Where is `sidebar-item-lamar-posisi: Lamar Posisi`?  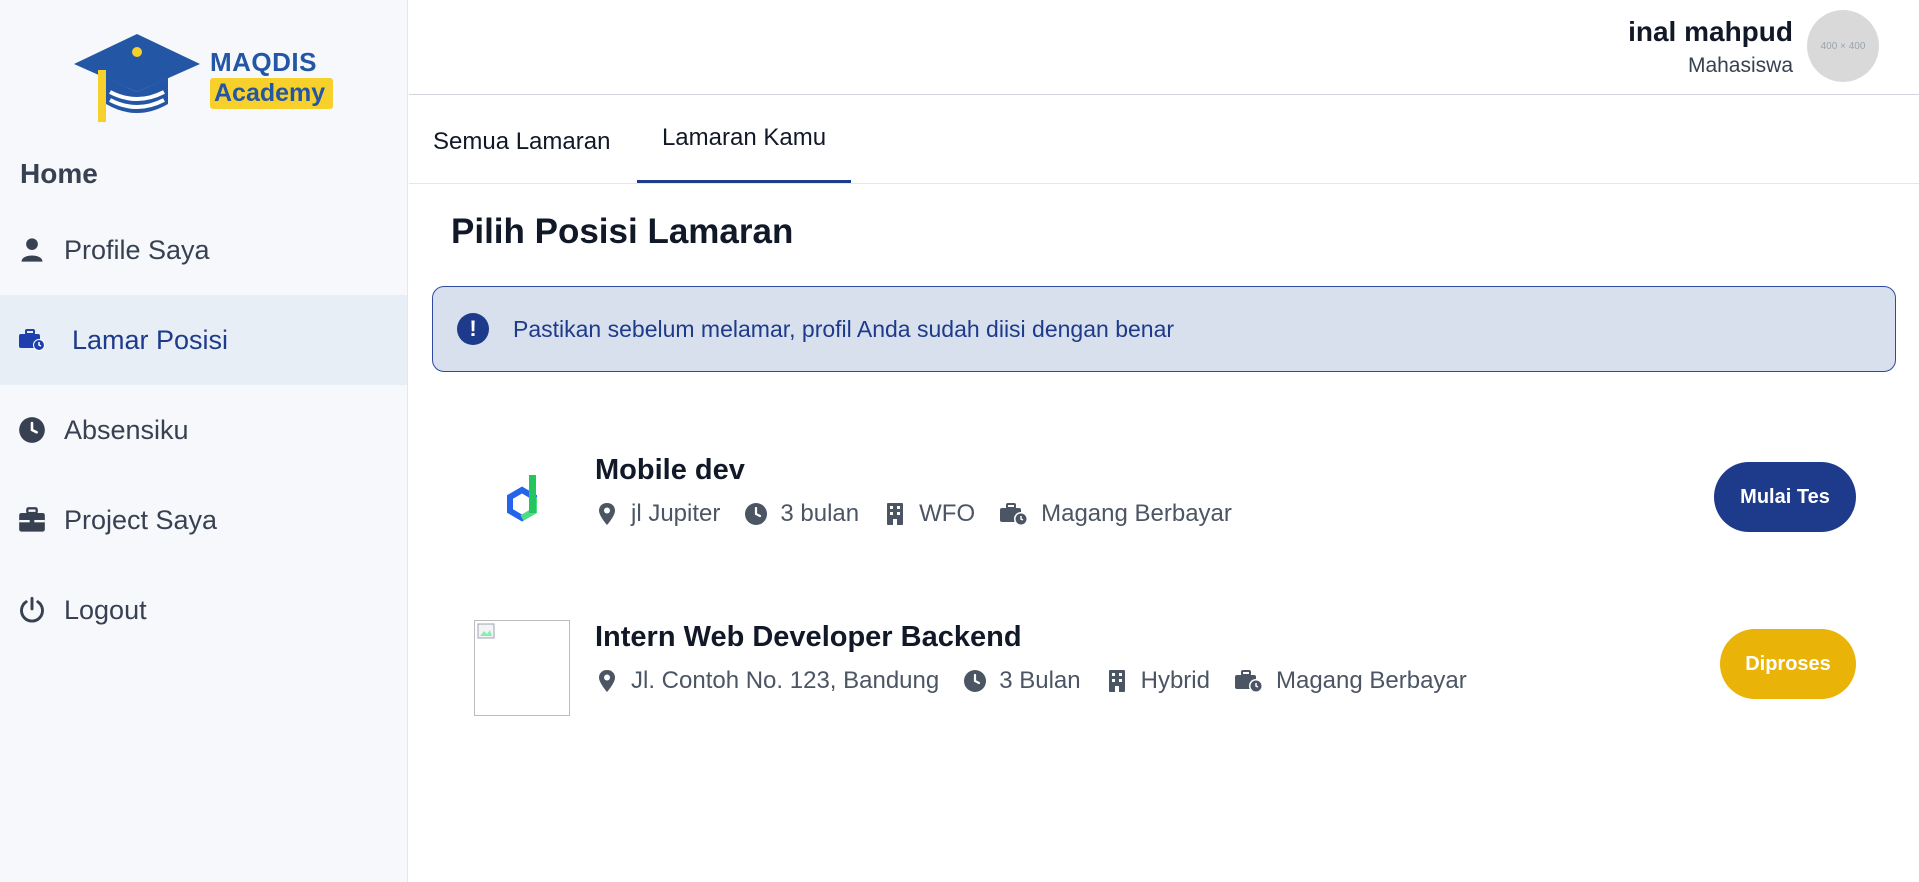
sidebar-item-lamar-posisi: Lamar Posisi is located at coordinates (203, 340).